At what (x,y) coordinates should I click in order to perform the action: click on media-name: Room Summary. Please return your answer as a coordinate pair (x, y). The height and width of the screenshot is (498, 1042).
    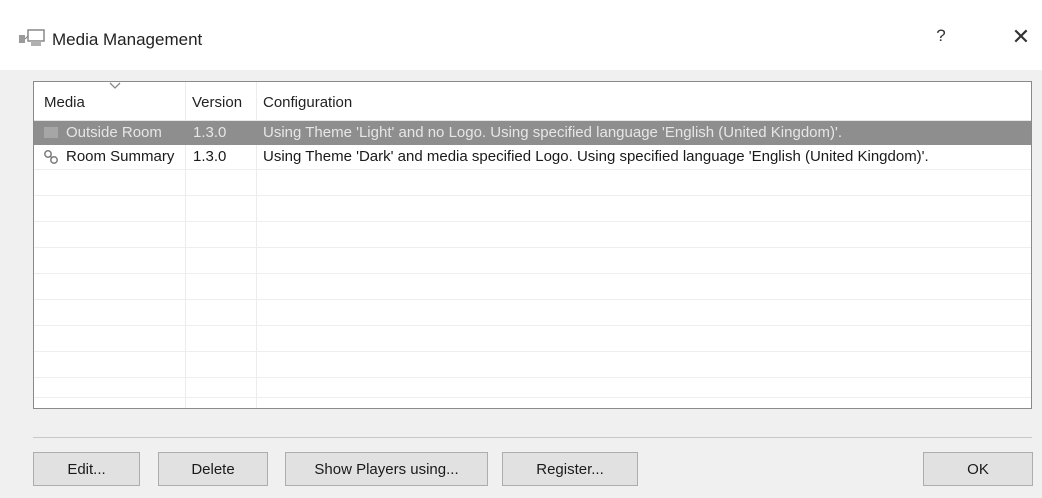
    Looking at the image, I should click on (120, 156).